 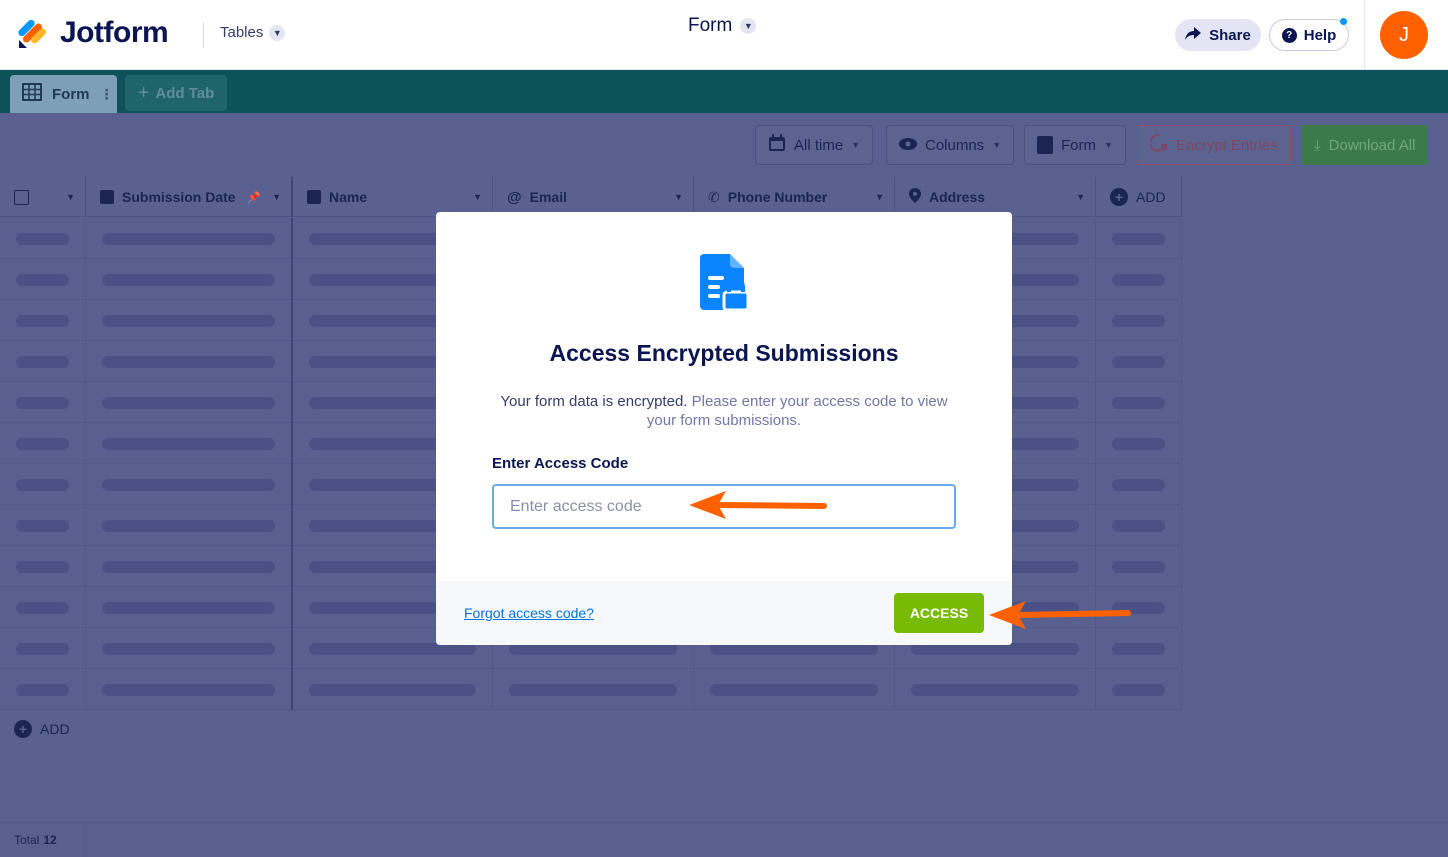 I want to click on form-view-dropdown: Form ▼, so click(x=1075, y=145).